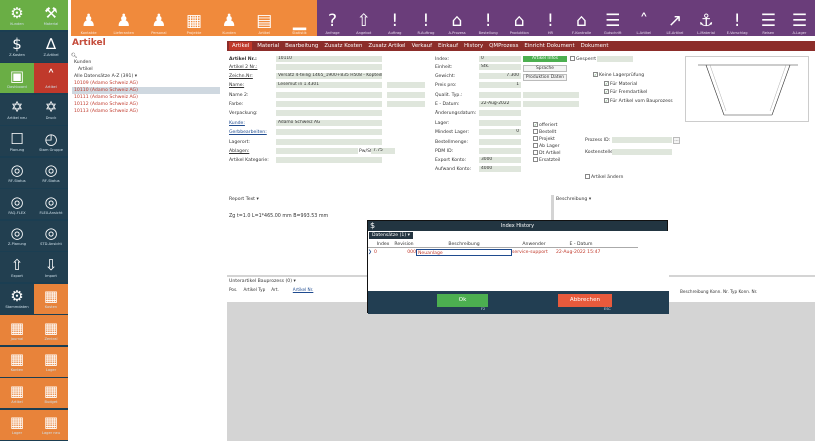 This screenshot has height=441, width=815. I want to click on offeriert-checkbox: ✓ offeriert, so click(545, 125).